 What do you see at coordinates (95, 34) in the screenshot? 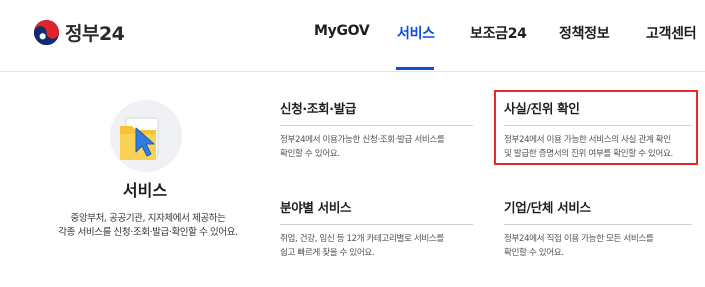
I see `logo-text: 정부24` at bounding box center [95, 34].